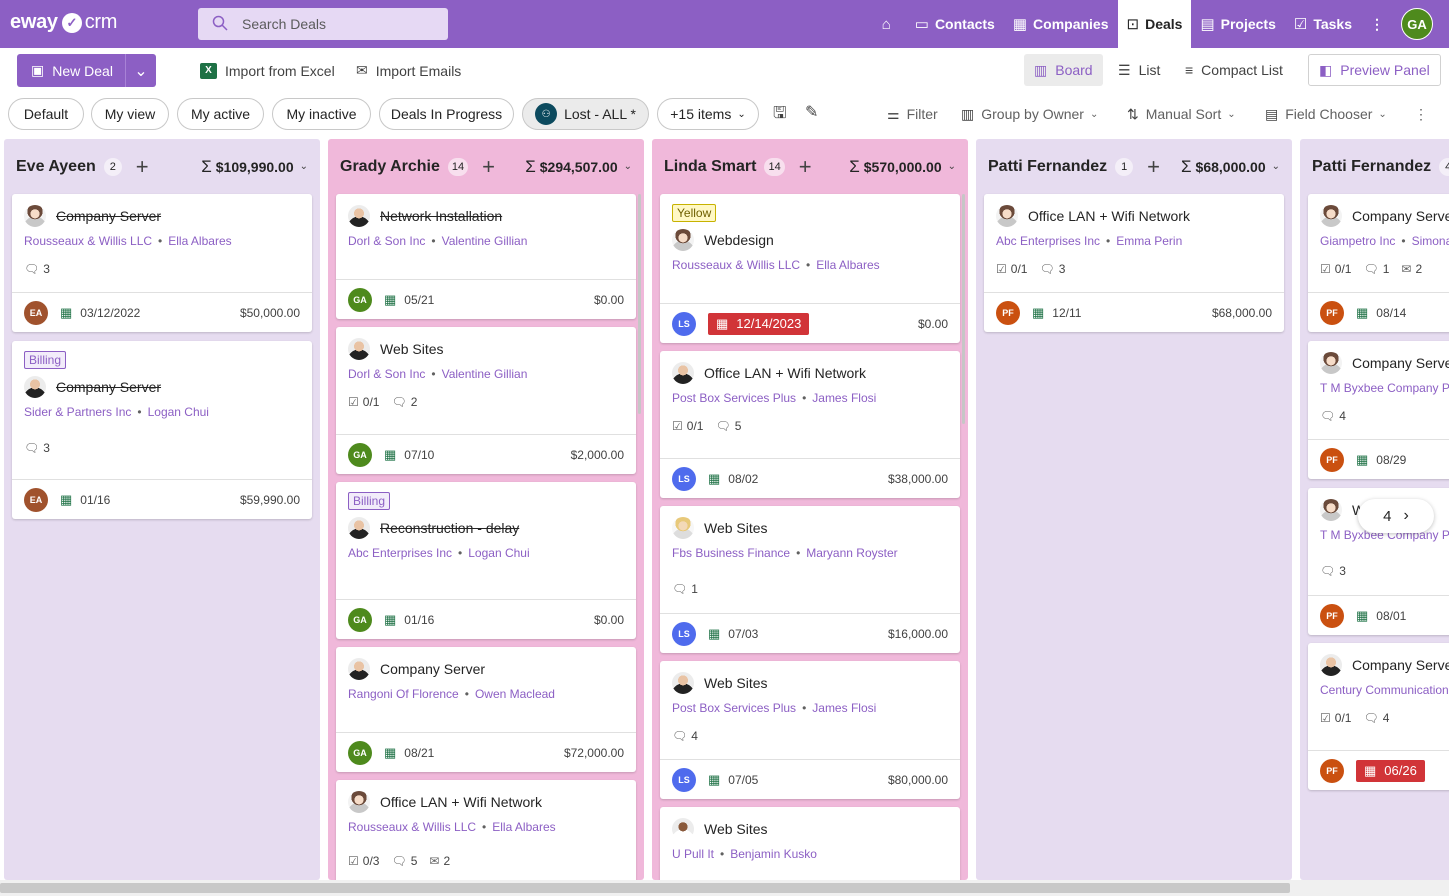 This screenshot has width=1449, height=896. I want to click on filter-button: ⚌ Filter, so click(912, 114).